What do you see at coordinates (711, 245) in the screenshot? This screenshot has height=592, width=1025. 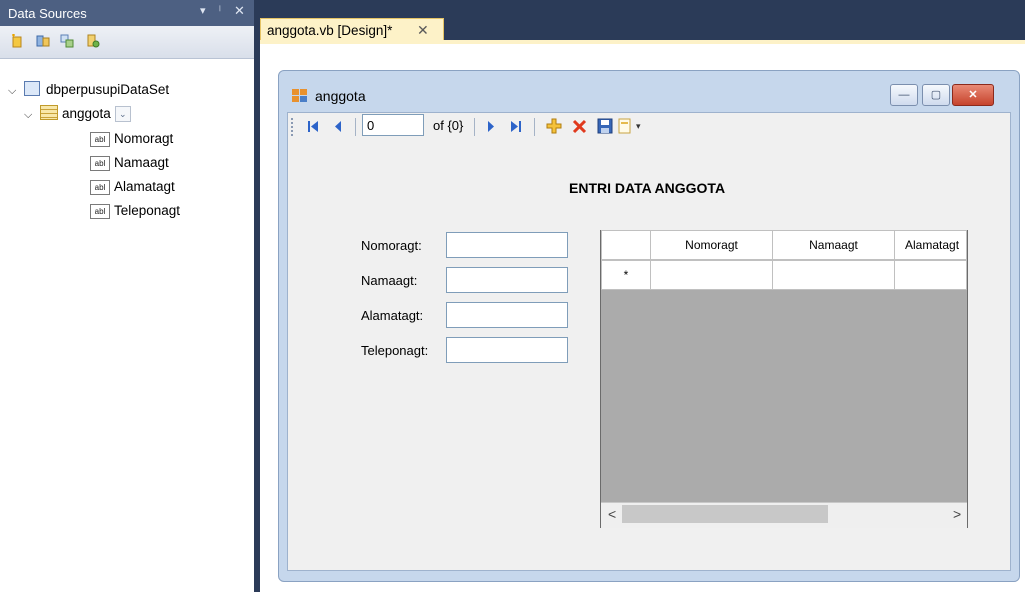 I see `grid-column-header: Nomoragt` at bounding box center [711, 245].